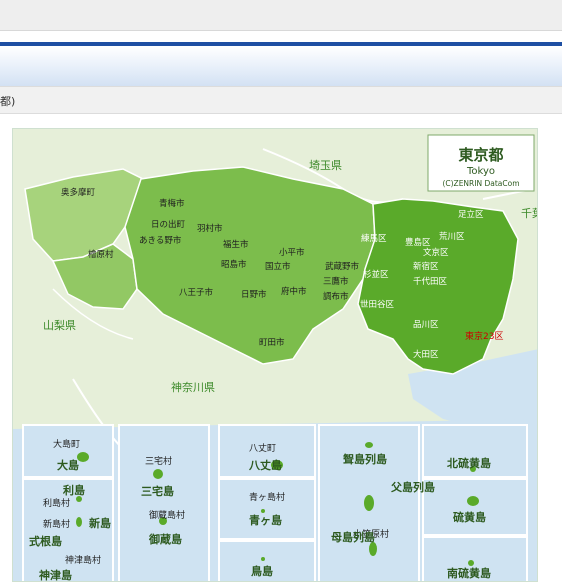 This screenshot has width=562, height=582. I want to click on label-yamanashi: 山梨県, so click(59, 325).